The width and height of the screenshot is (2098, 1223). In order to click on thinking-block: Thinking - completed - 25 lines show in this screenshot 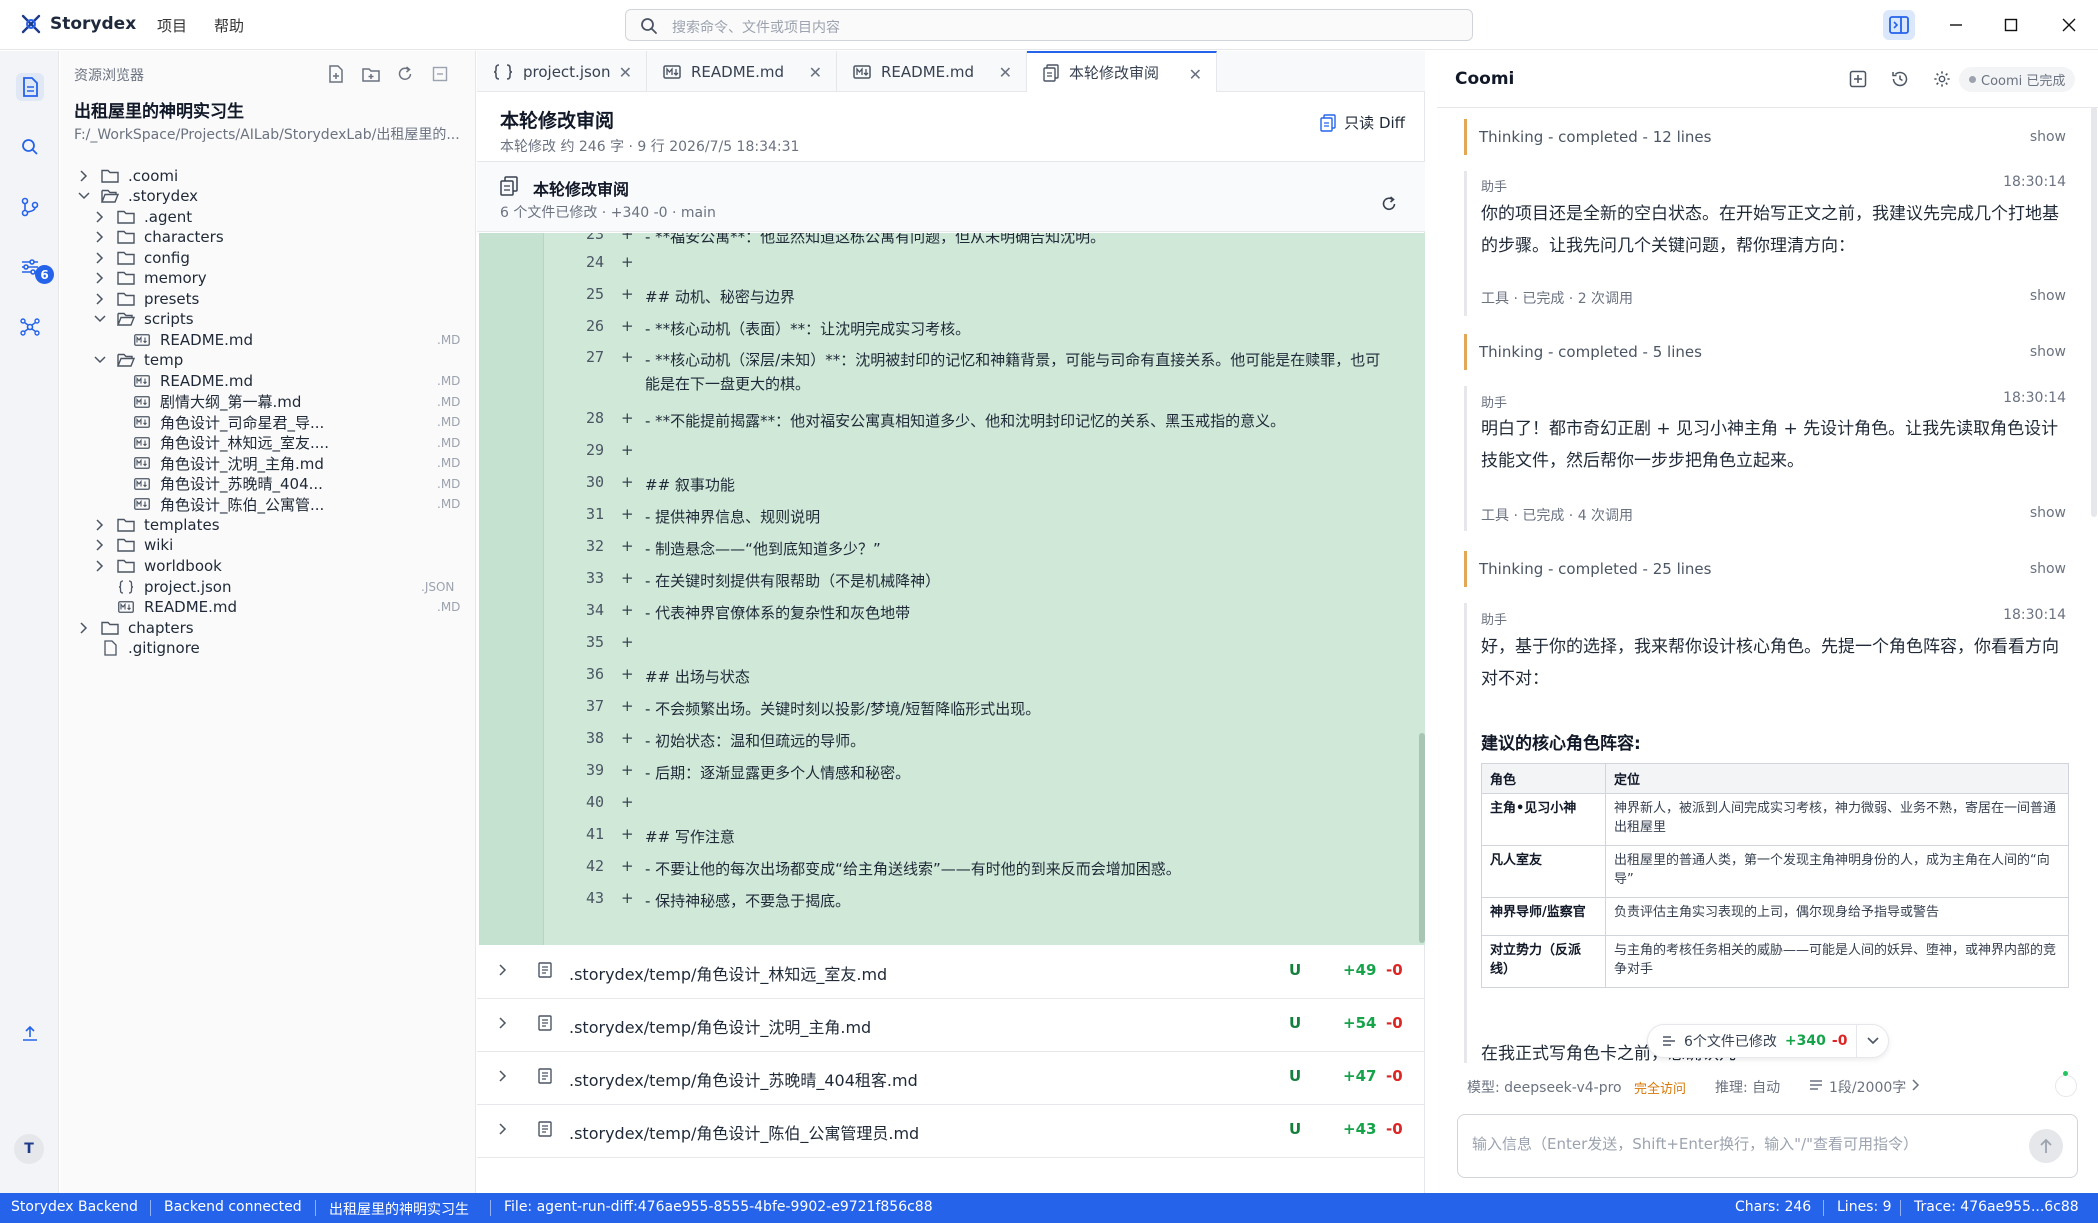, I will do `click(1765, 569)`.